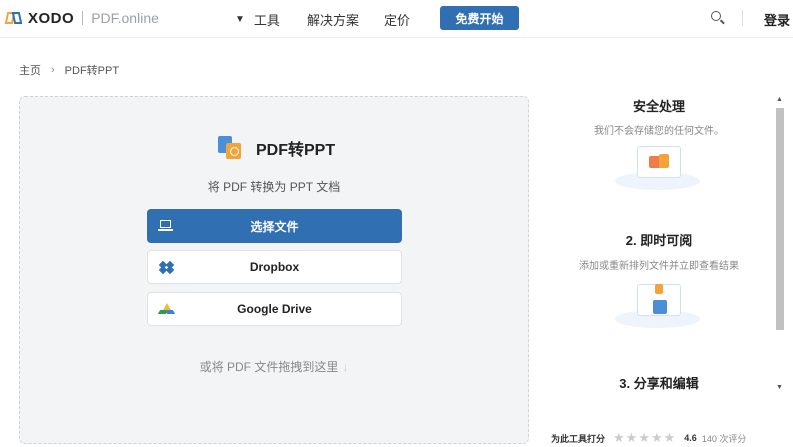 This screenshot has width=793, height=447. Describe the element at coordinates (266, 20) in the screenshot. I see `nav-tools-label: 工具` at that location.